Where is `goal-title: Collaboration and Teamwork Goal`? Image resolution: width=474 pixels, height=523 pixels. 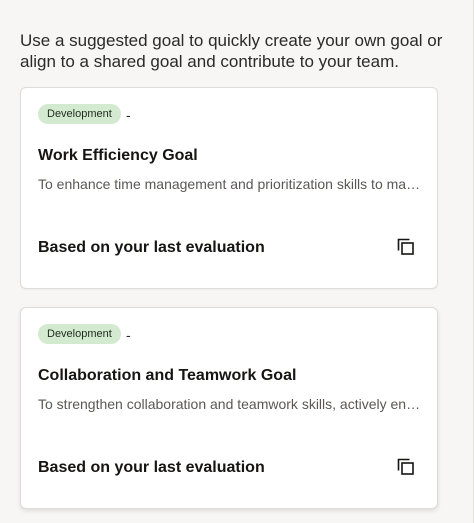
goal-title: Collaboration and Teamwork Goal is located at coordinates (167, 376).